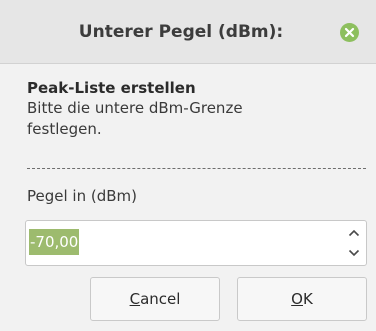 The image size is (376, 331). I want to click on chevron-up-icon, so click(354, 233).